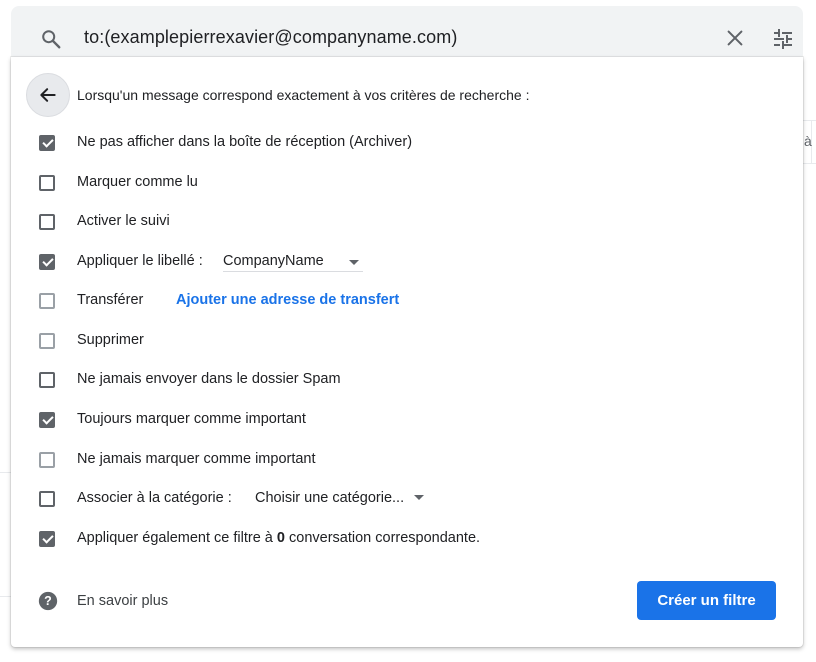 The image size is (816, 662). Describe the element at coordinates (175, 538) in the screenshot. I see `apply-existing-text-before: Appliquer également ce filtre à` at that location.